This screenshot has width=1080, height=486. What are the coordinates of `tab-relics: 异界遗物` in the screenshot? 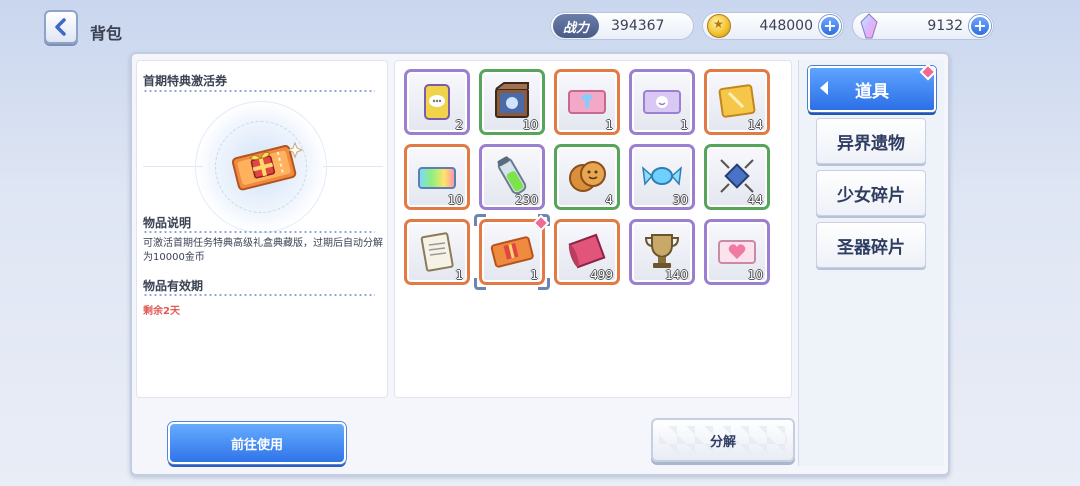 It's located at (871, 141).